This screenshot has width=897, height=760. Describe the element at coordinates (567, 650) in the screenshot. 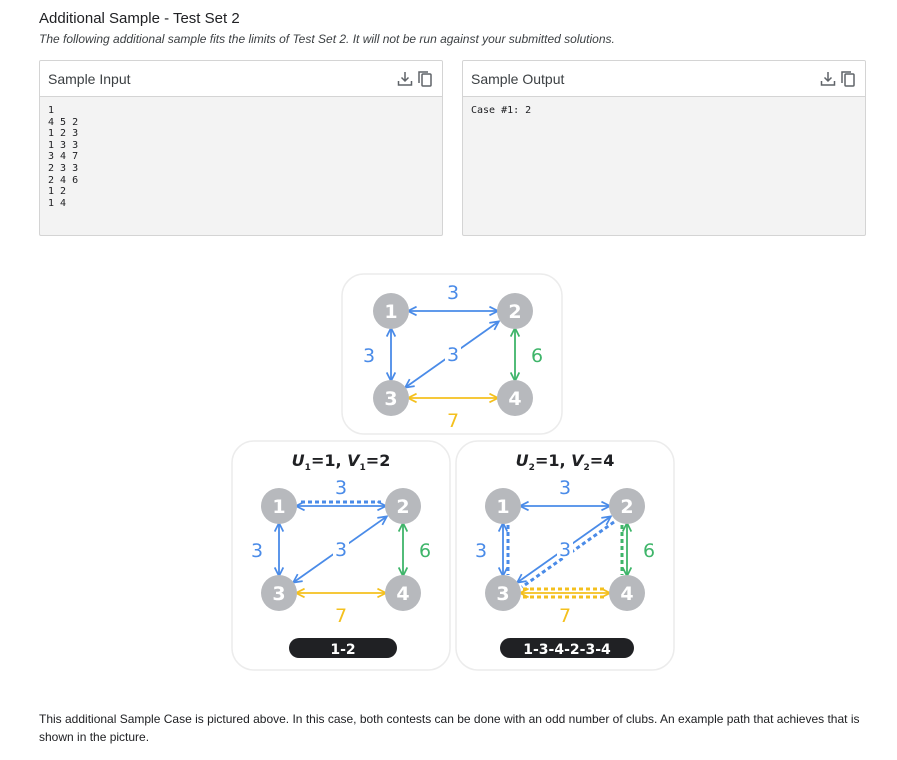

I see `right-path-label: 1-3-4-2-3-4` at that location.